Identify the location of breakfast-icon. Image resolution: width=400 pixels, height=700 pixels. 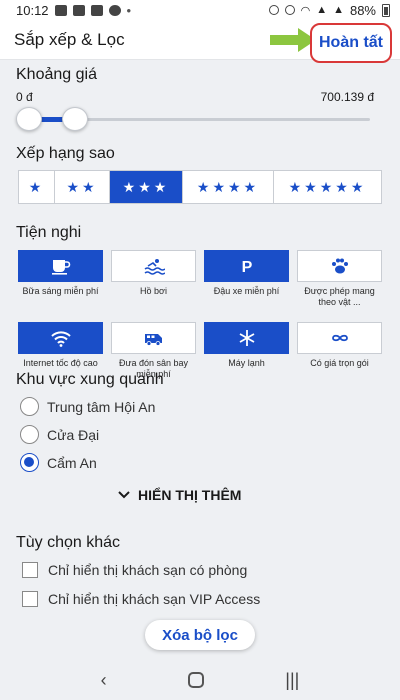
(60, 267).